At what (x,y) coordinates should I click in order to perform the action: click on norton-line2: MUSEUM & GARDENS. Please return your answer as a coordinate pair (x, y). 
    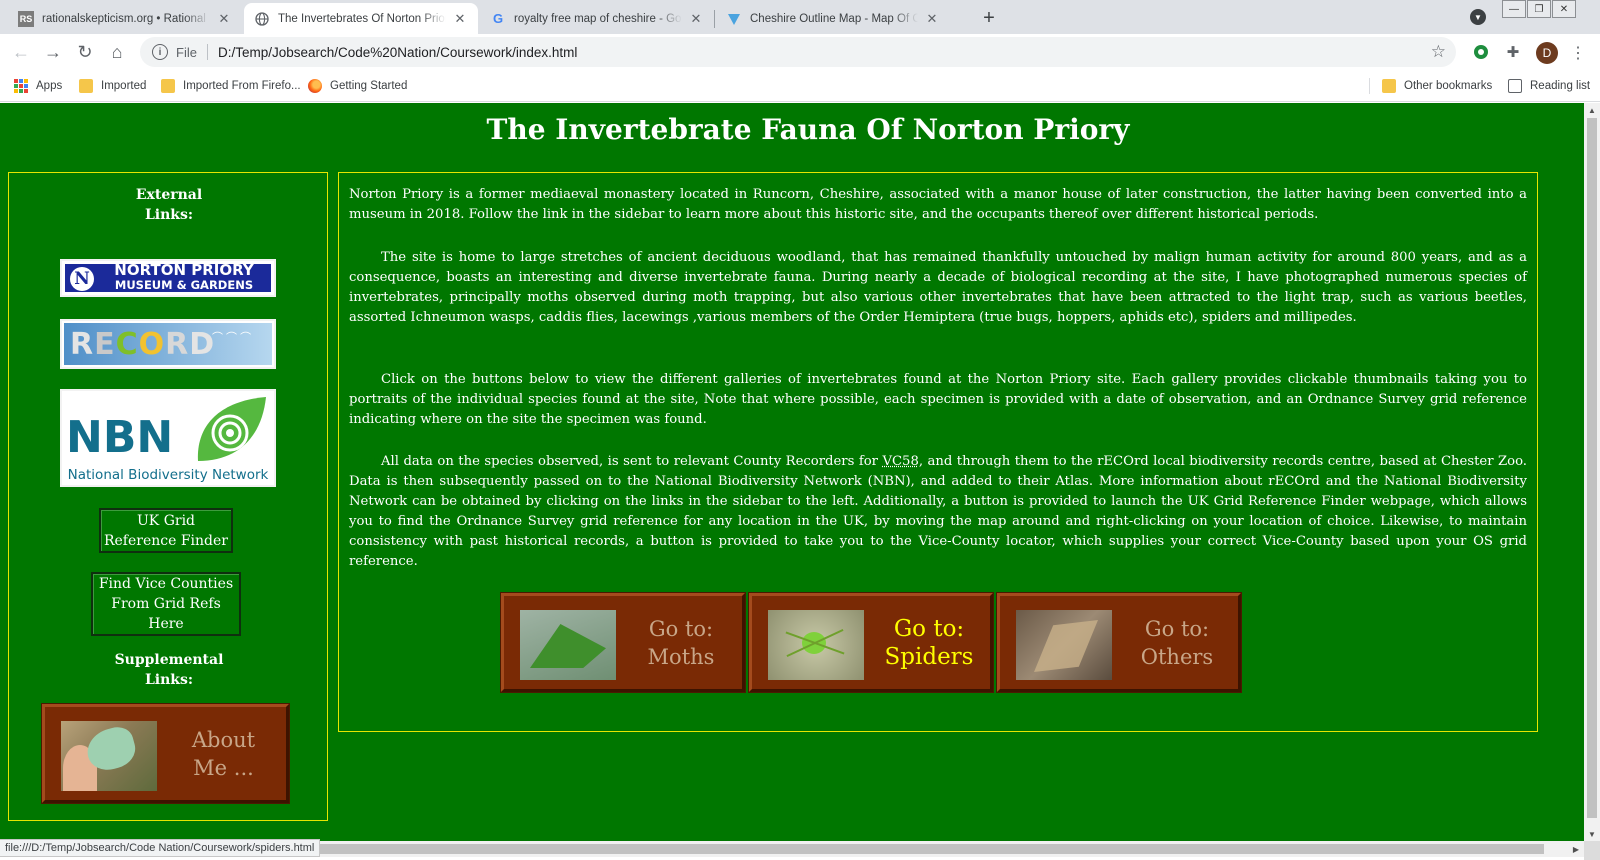
    Looking at the image, I should click on (184, 285).